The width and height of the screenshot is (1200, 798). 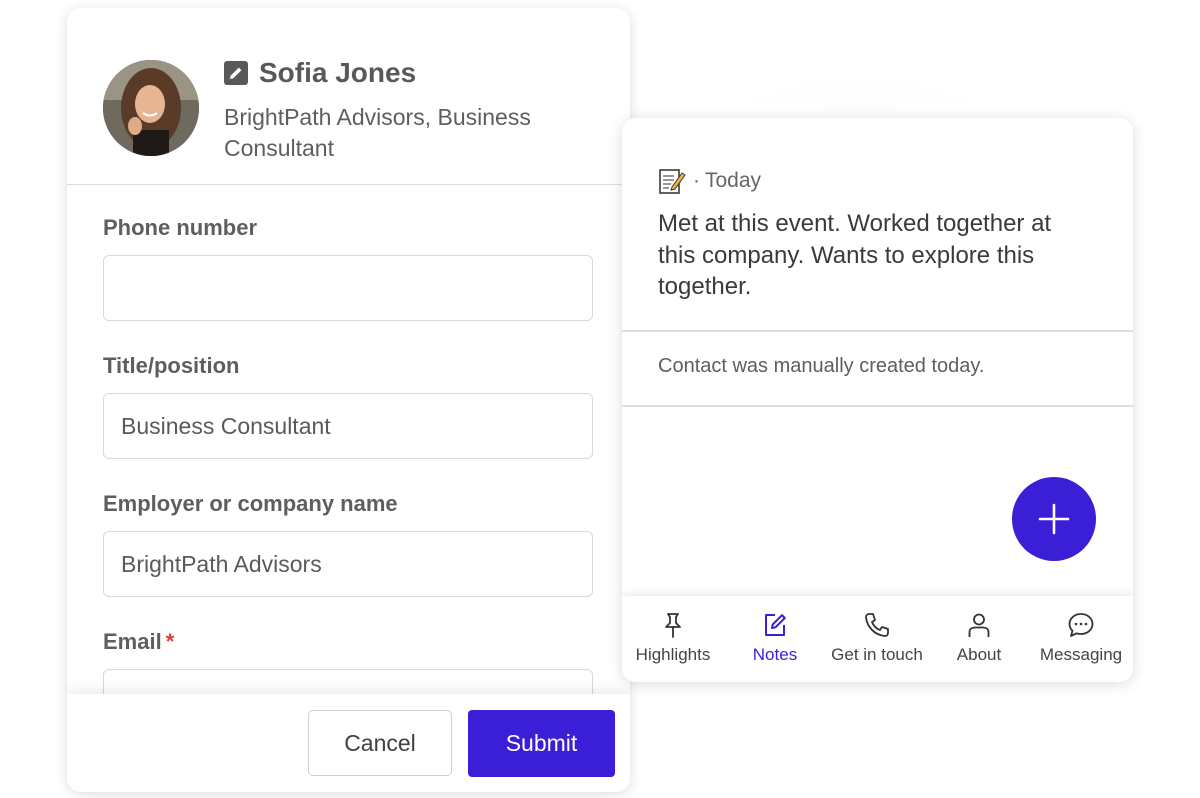 I want to click on avatar, so click(x=151, y=108).